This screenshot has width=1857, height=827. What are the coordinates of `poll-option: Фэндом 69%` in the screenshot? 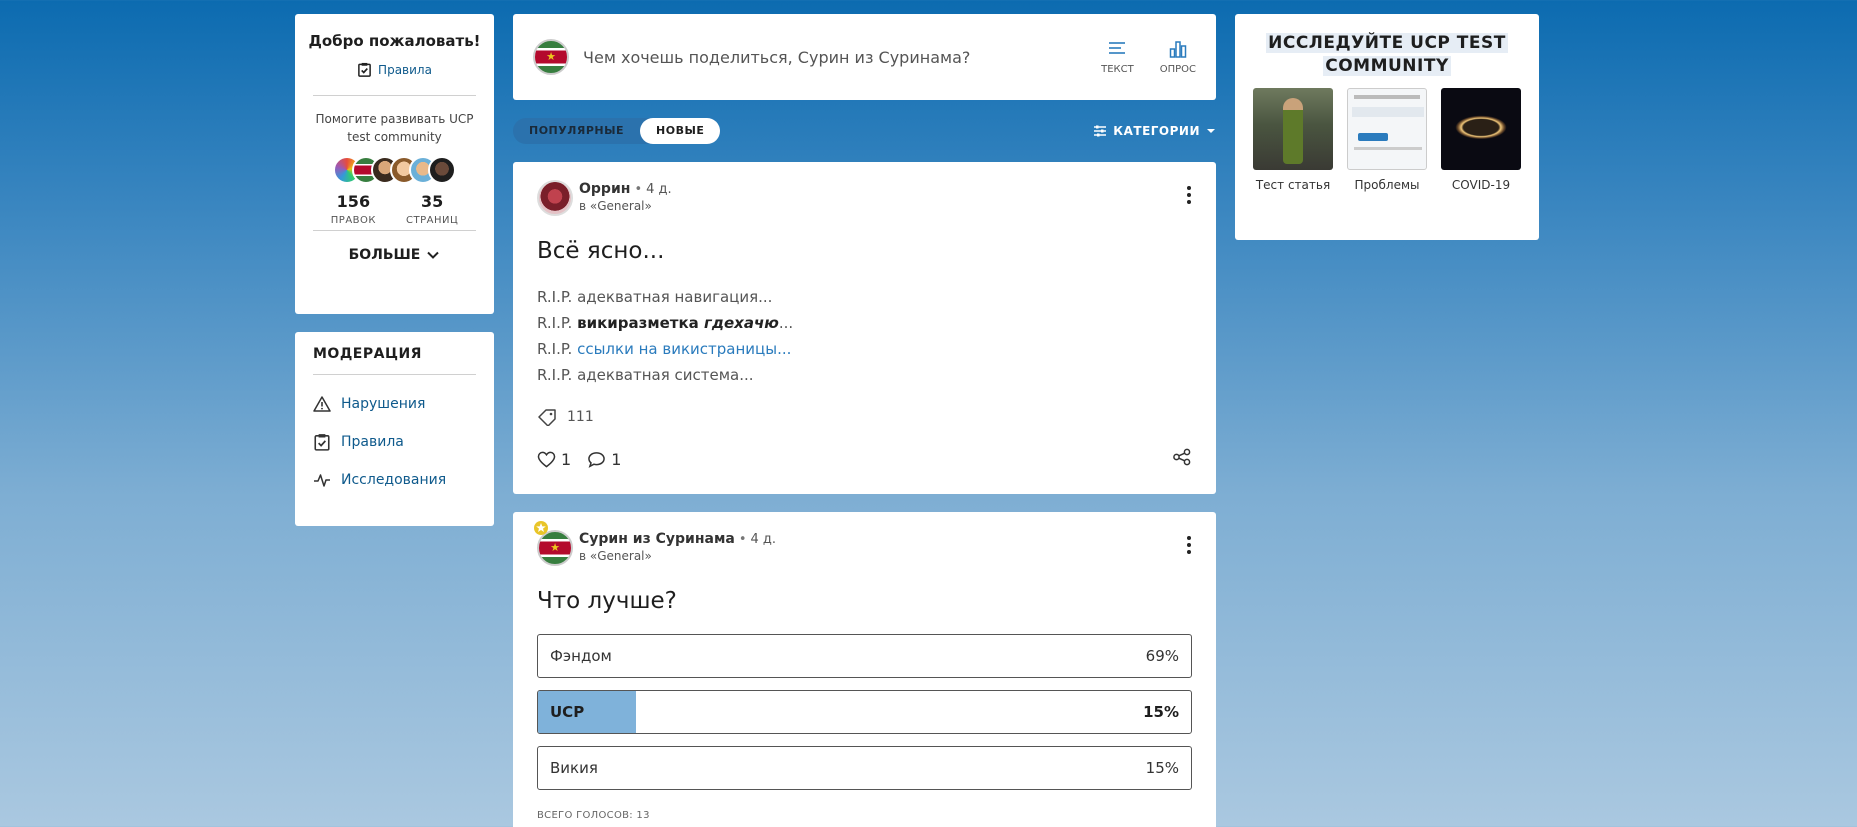 It's located at (864, 656).